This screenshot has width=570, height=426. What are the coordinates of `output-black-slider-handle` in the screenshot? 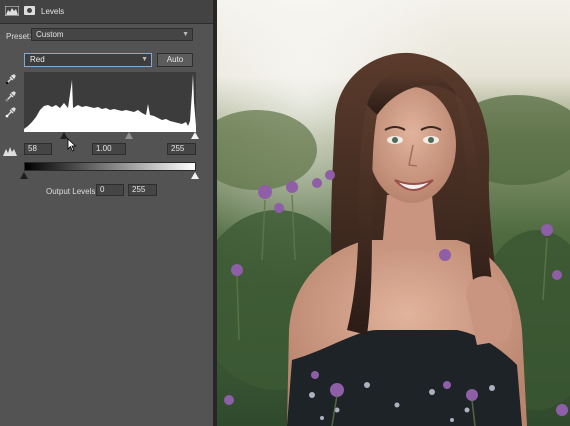 It's located at (24, 175).